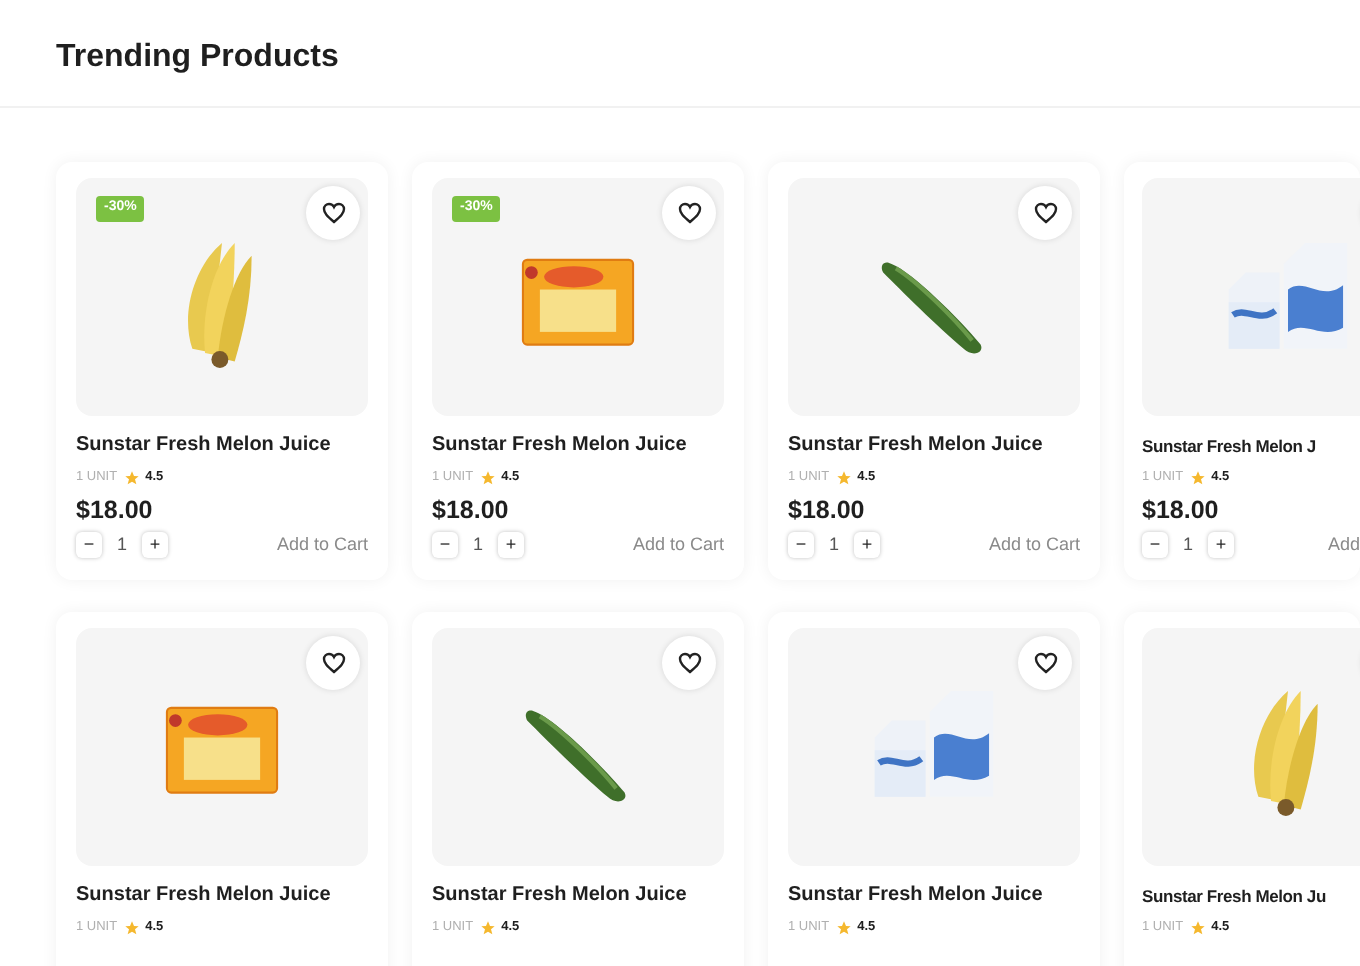  What do you see at coordinates (1234, 895) in the screenshot?
I see `product-name: Sunstar Fresh Melon Ju` at bounding box center [1234, 895].